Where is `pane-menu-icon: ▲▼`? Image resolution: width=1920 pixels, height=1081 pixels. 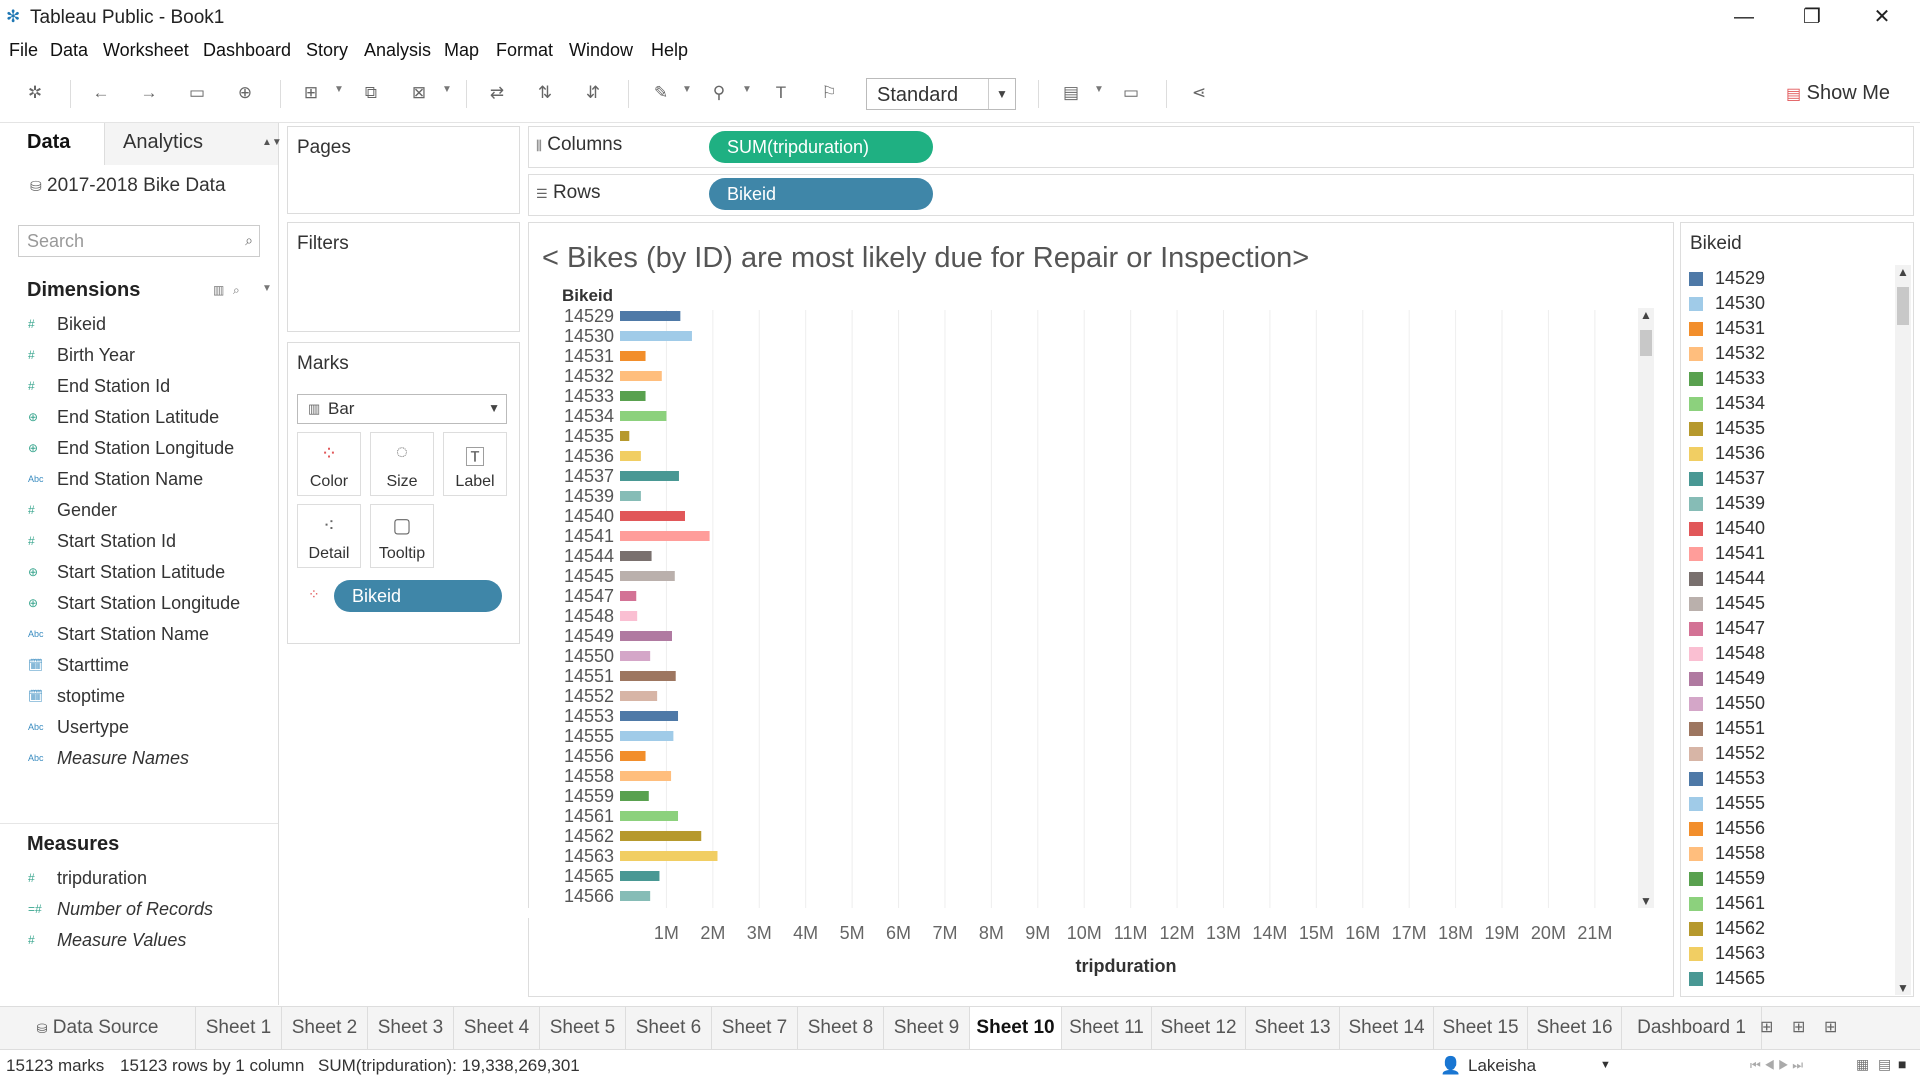
pane-menu-icon: ▲▼ is located at coordinates (272, 142).